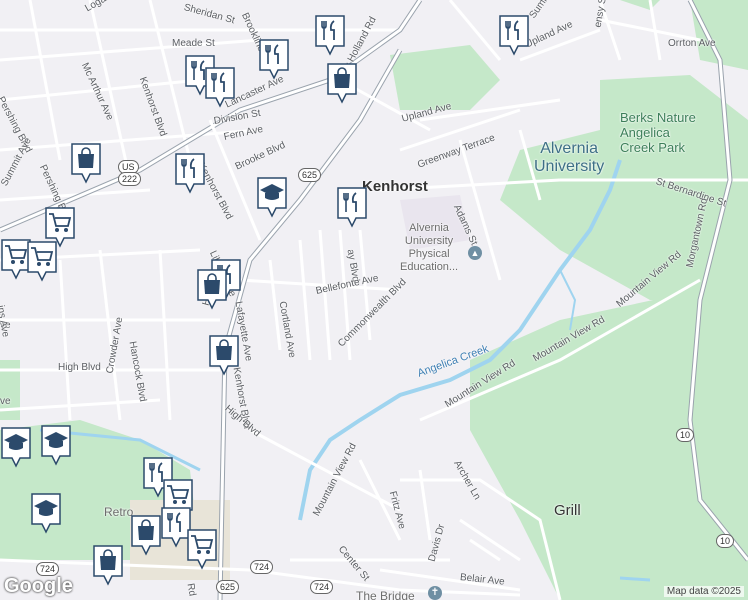 This screenshot has height=600, width=748. What do you see at coordinates (725, 541) in the screenshot?
I see `route-10-shield-bottom: 10` at bounding box center [725, 541].